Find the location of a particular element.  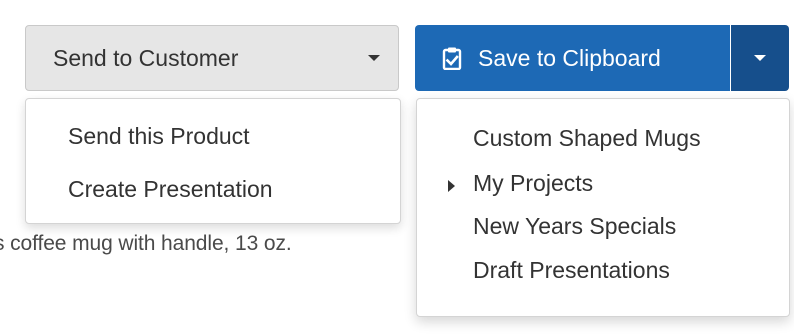

send-to-customer-button: Send to Customer is located at coordinates (212, 58).